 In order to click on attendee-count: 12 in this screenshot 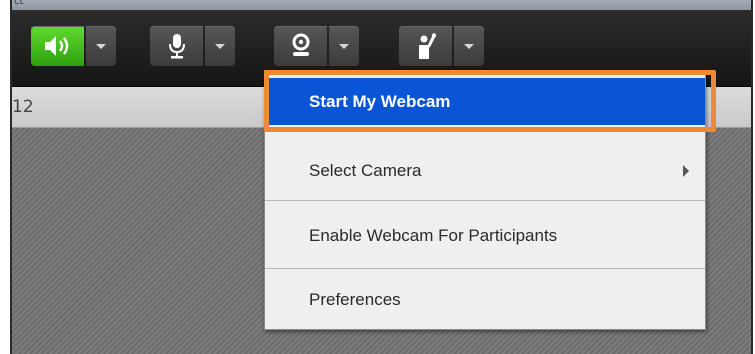, I will do `click(23, 107)`.